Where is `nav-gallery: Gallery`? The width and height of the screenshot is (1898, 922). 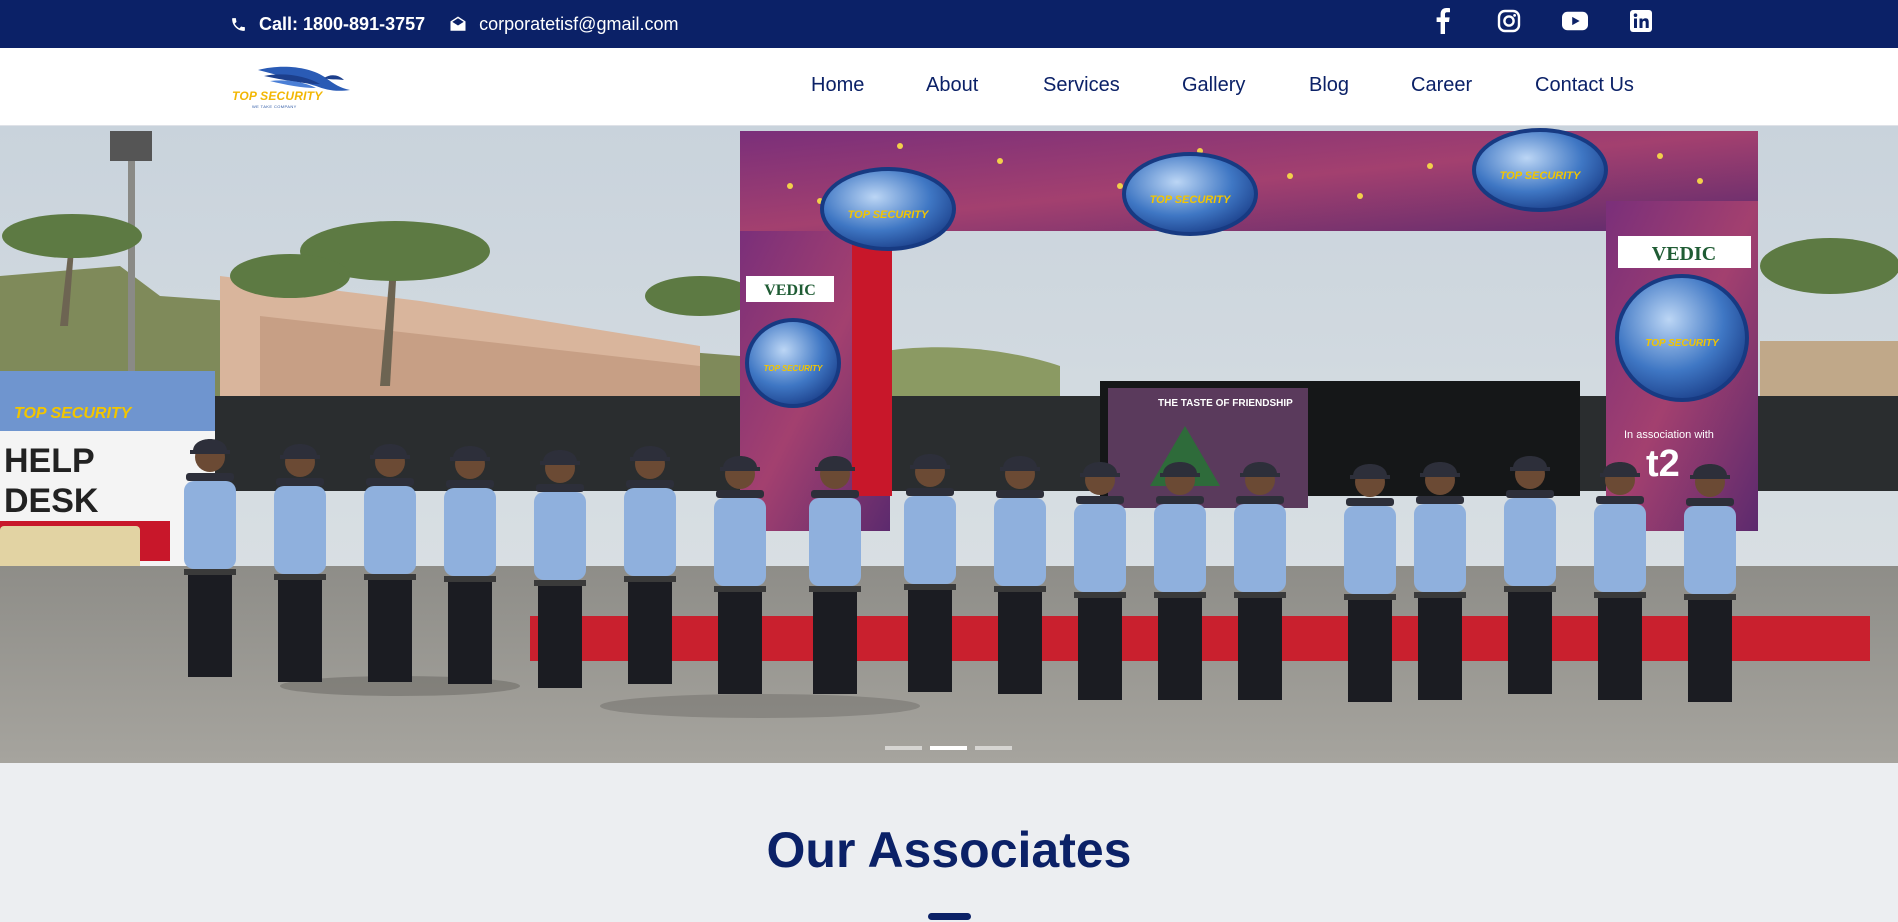
nav-gallery: Gallery is located at coordinates (1213, 85).